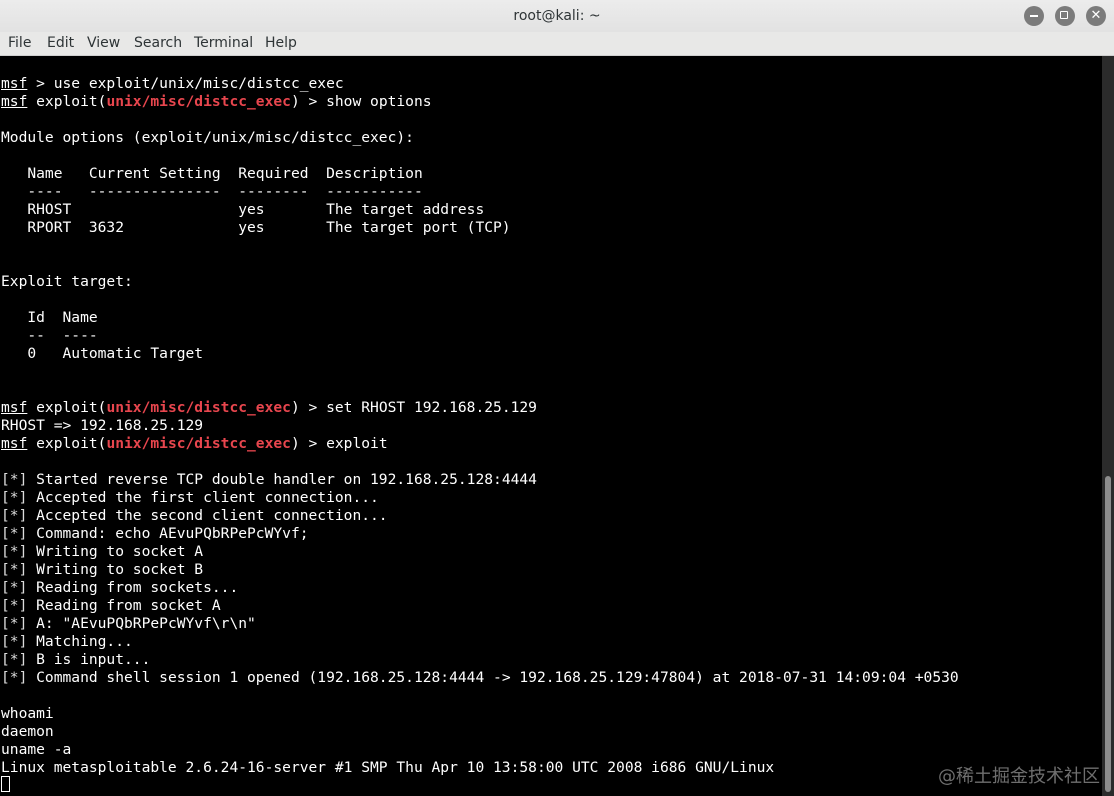 The width and height of the screenshot is (1114, 796). Describe the element at coordinates (36, 749) in the screenshot. I see `shell-line: uname -a` at that location.